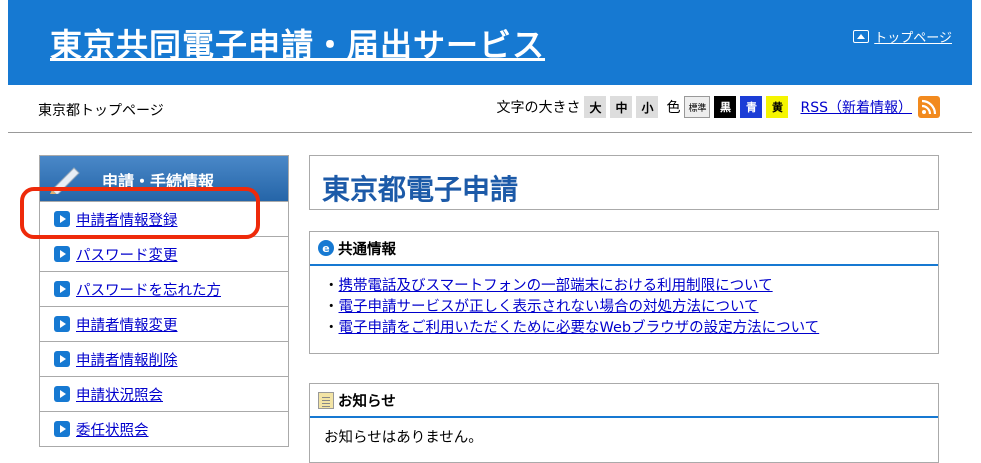 The image size is (981, 463). I want to click on color-blue-button: 青, so click(751, 107).